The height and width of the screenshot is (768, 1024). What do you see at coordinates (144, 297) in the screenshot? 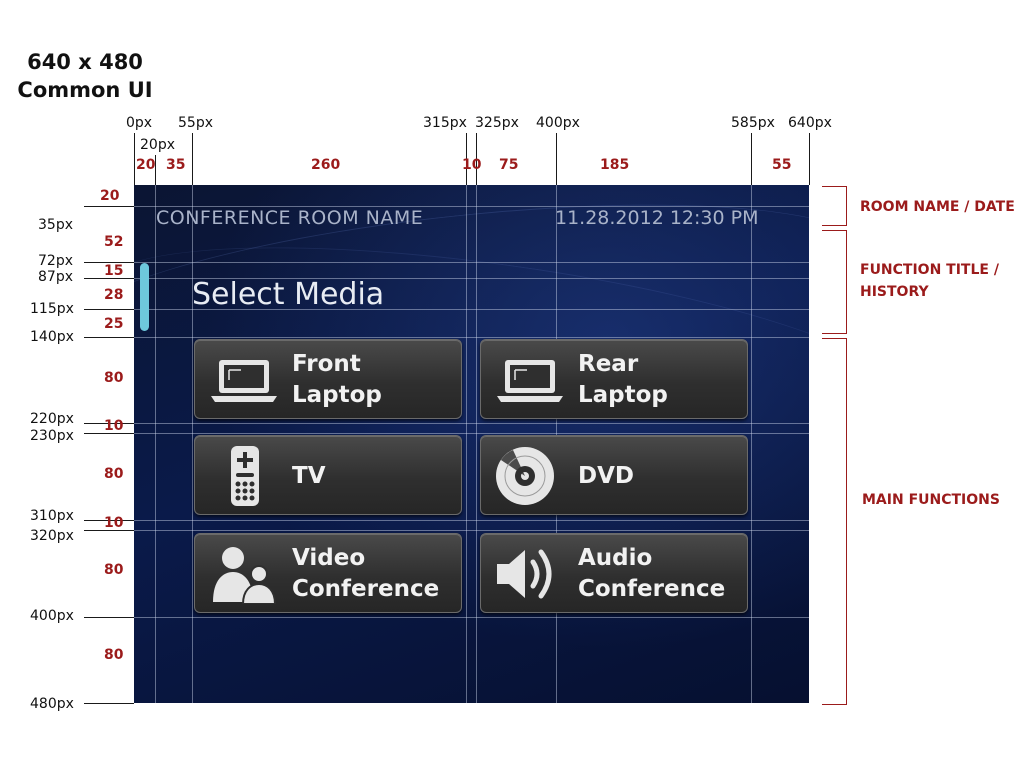
I see `history-indicator` at bounding box center [144, 297].